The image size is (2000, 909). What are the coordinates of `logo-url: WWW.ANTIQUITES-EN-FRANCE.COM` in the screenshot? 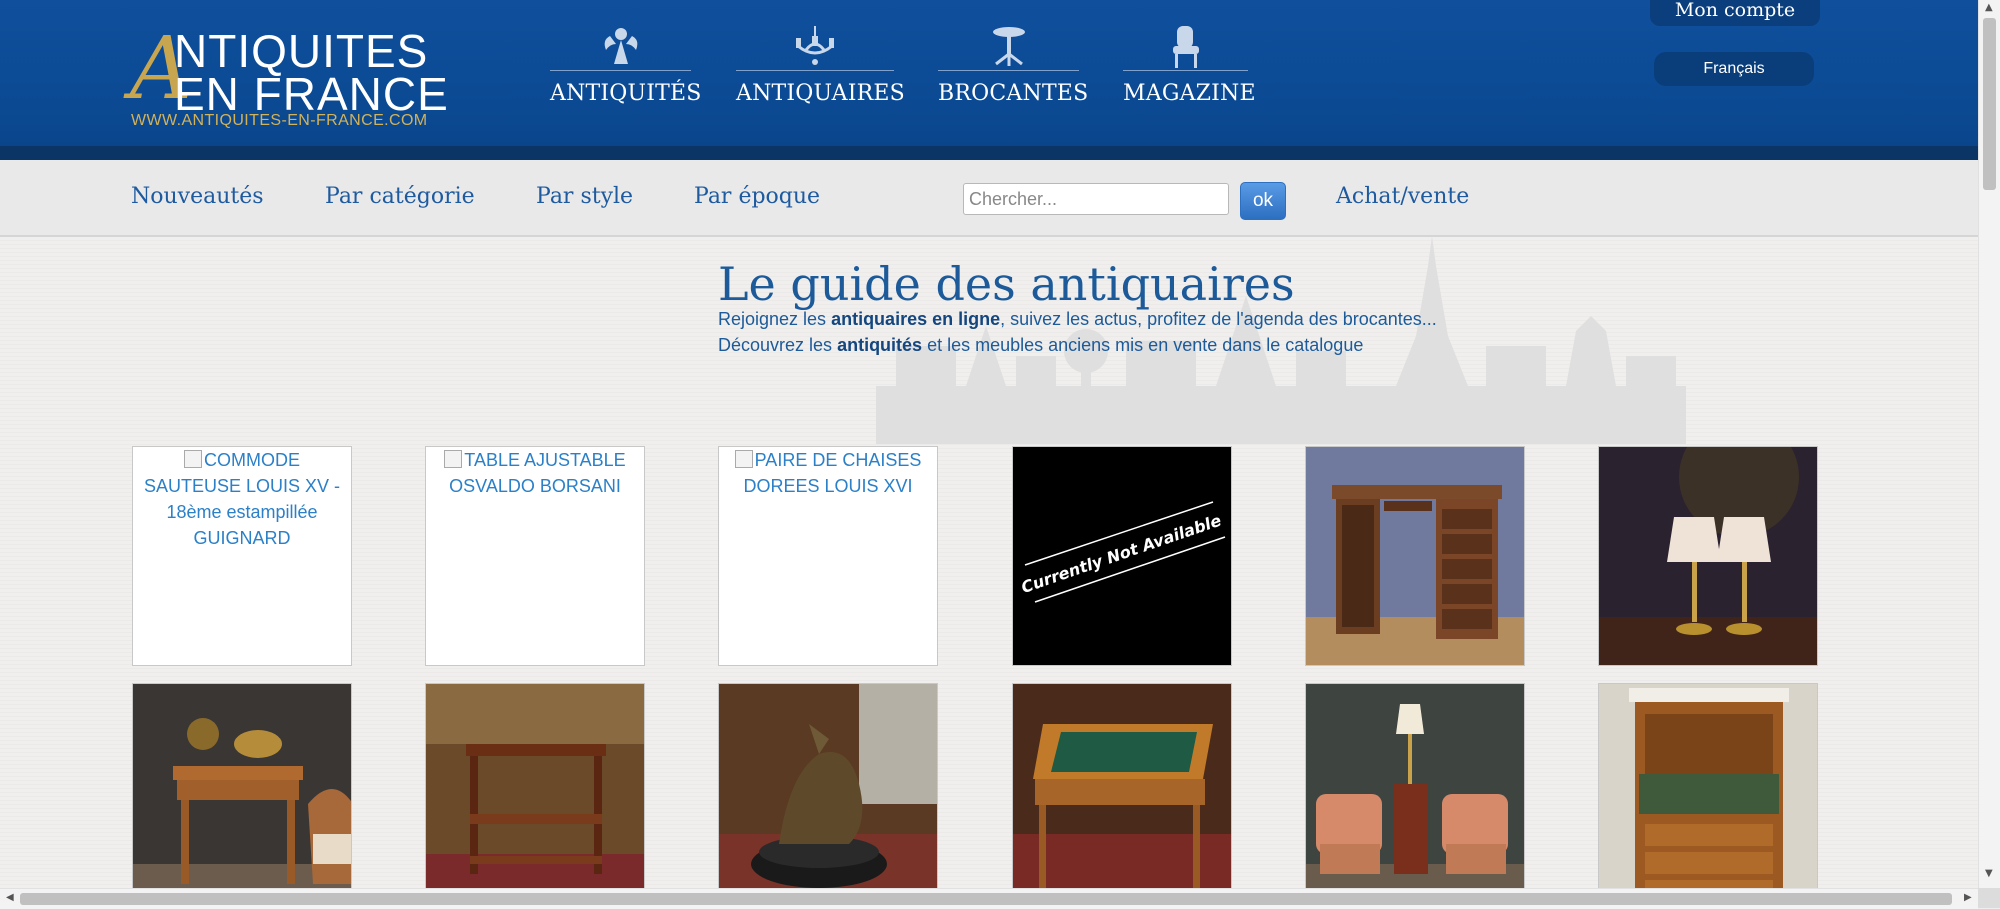 It's located at (279, 120).